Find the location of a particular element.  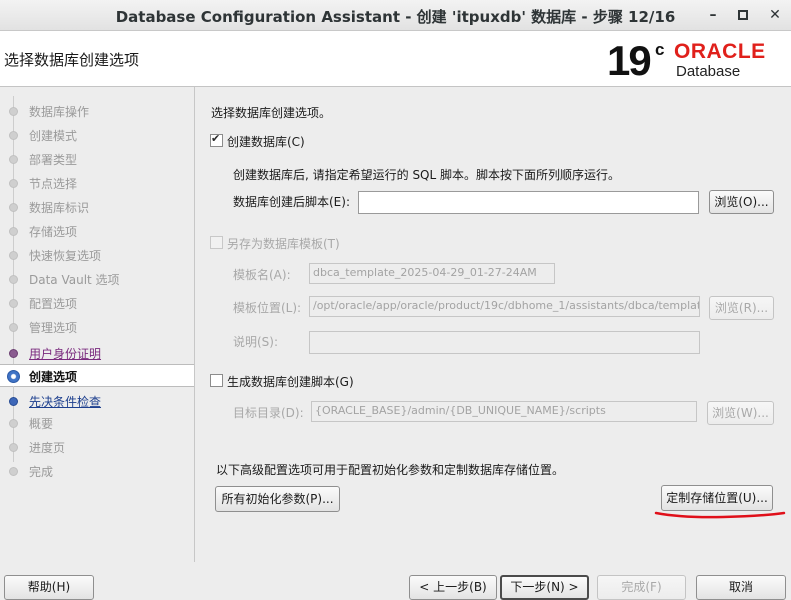

generate-scripts-checkbox is located at coordinates (216, 380).